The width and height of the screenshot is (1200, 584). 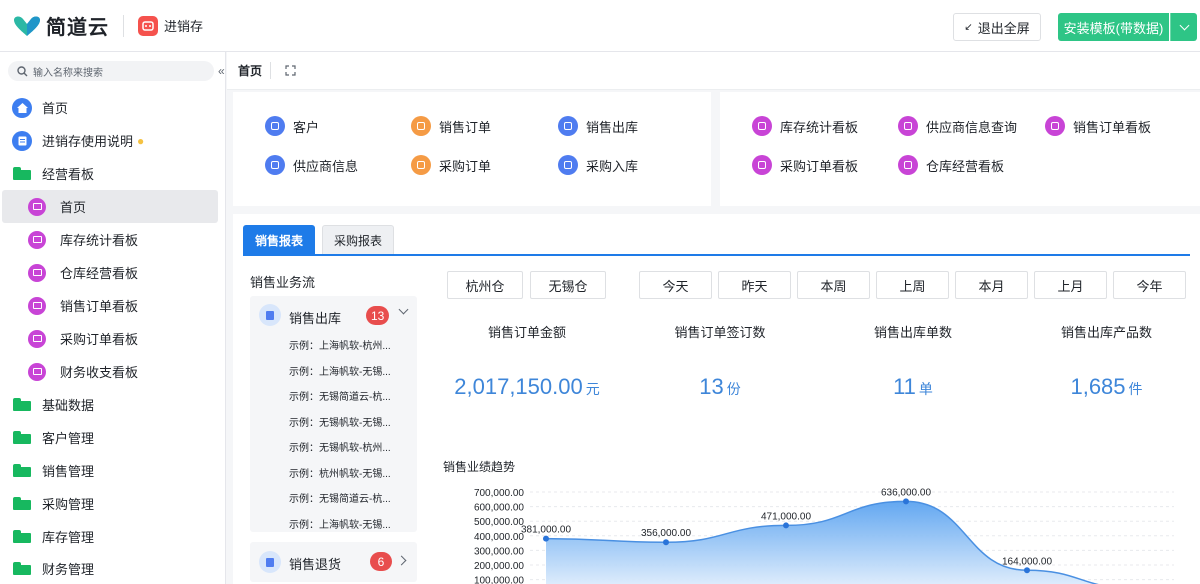 What do you see at coordinates (421, 126) in the screenshot?
I see `order-icon` at bounding box center [421, 126].